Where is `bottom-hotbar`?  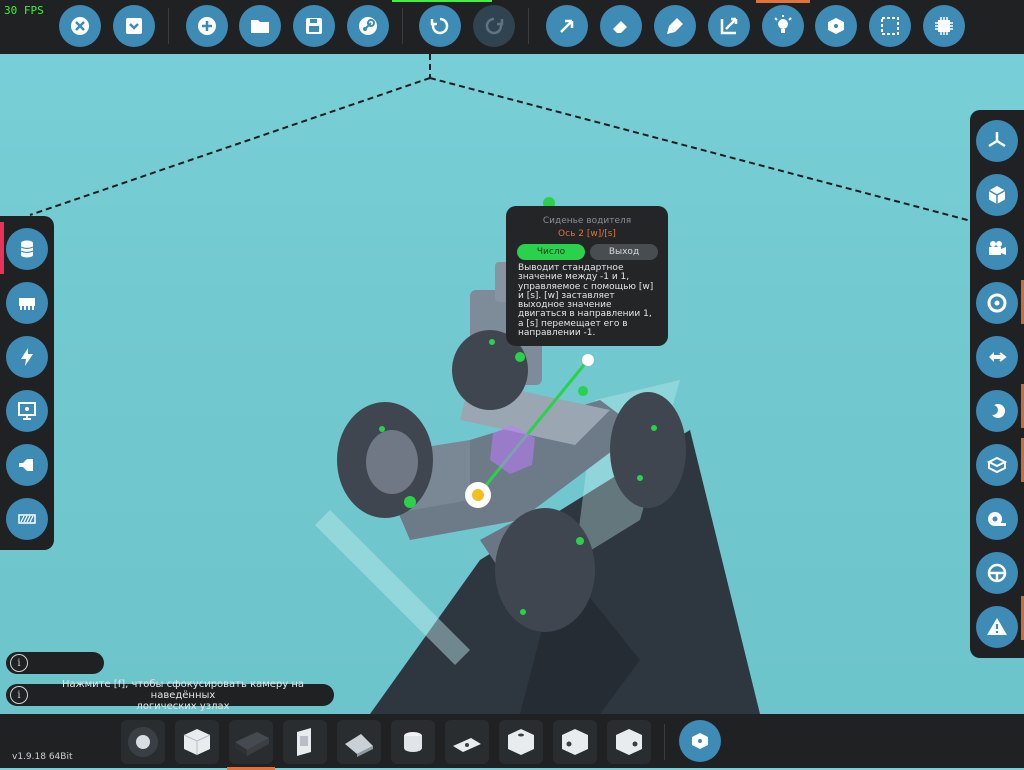
bottom-hotbar is located at coordinates (512, 742).